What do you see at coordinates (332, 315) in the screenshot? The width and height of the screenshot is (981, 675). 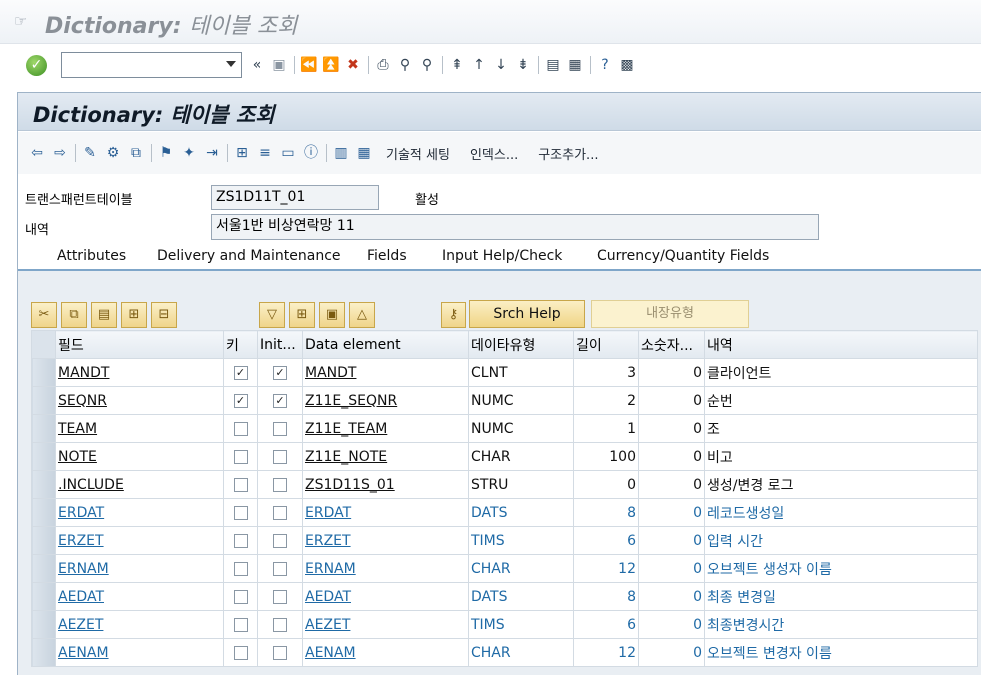 I see `details-icon: ▣` at bounding box center [332, 315].